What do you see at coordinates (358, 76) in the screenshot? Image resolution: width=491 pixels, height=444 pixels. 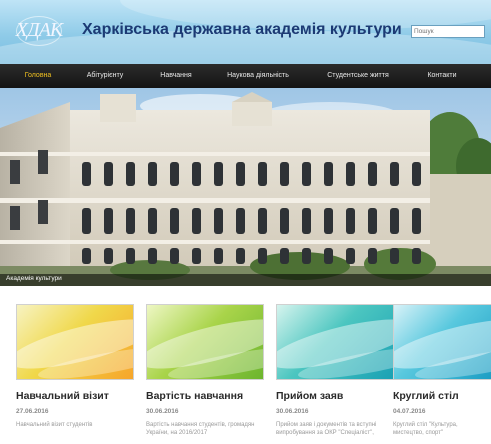 I see `nav-item-student-life: Студентське життя` at bounding box center [358, 76].